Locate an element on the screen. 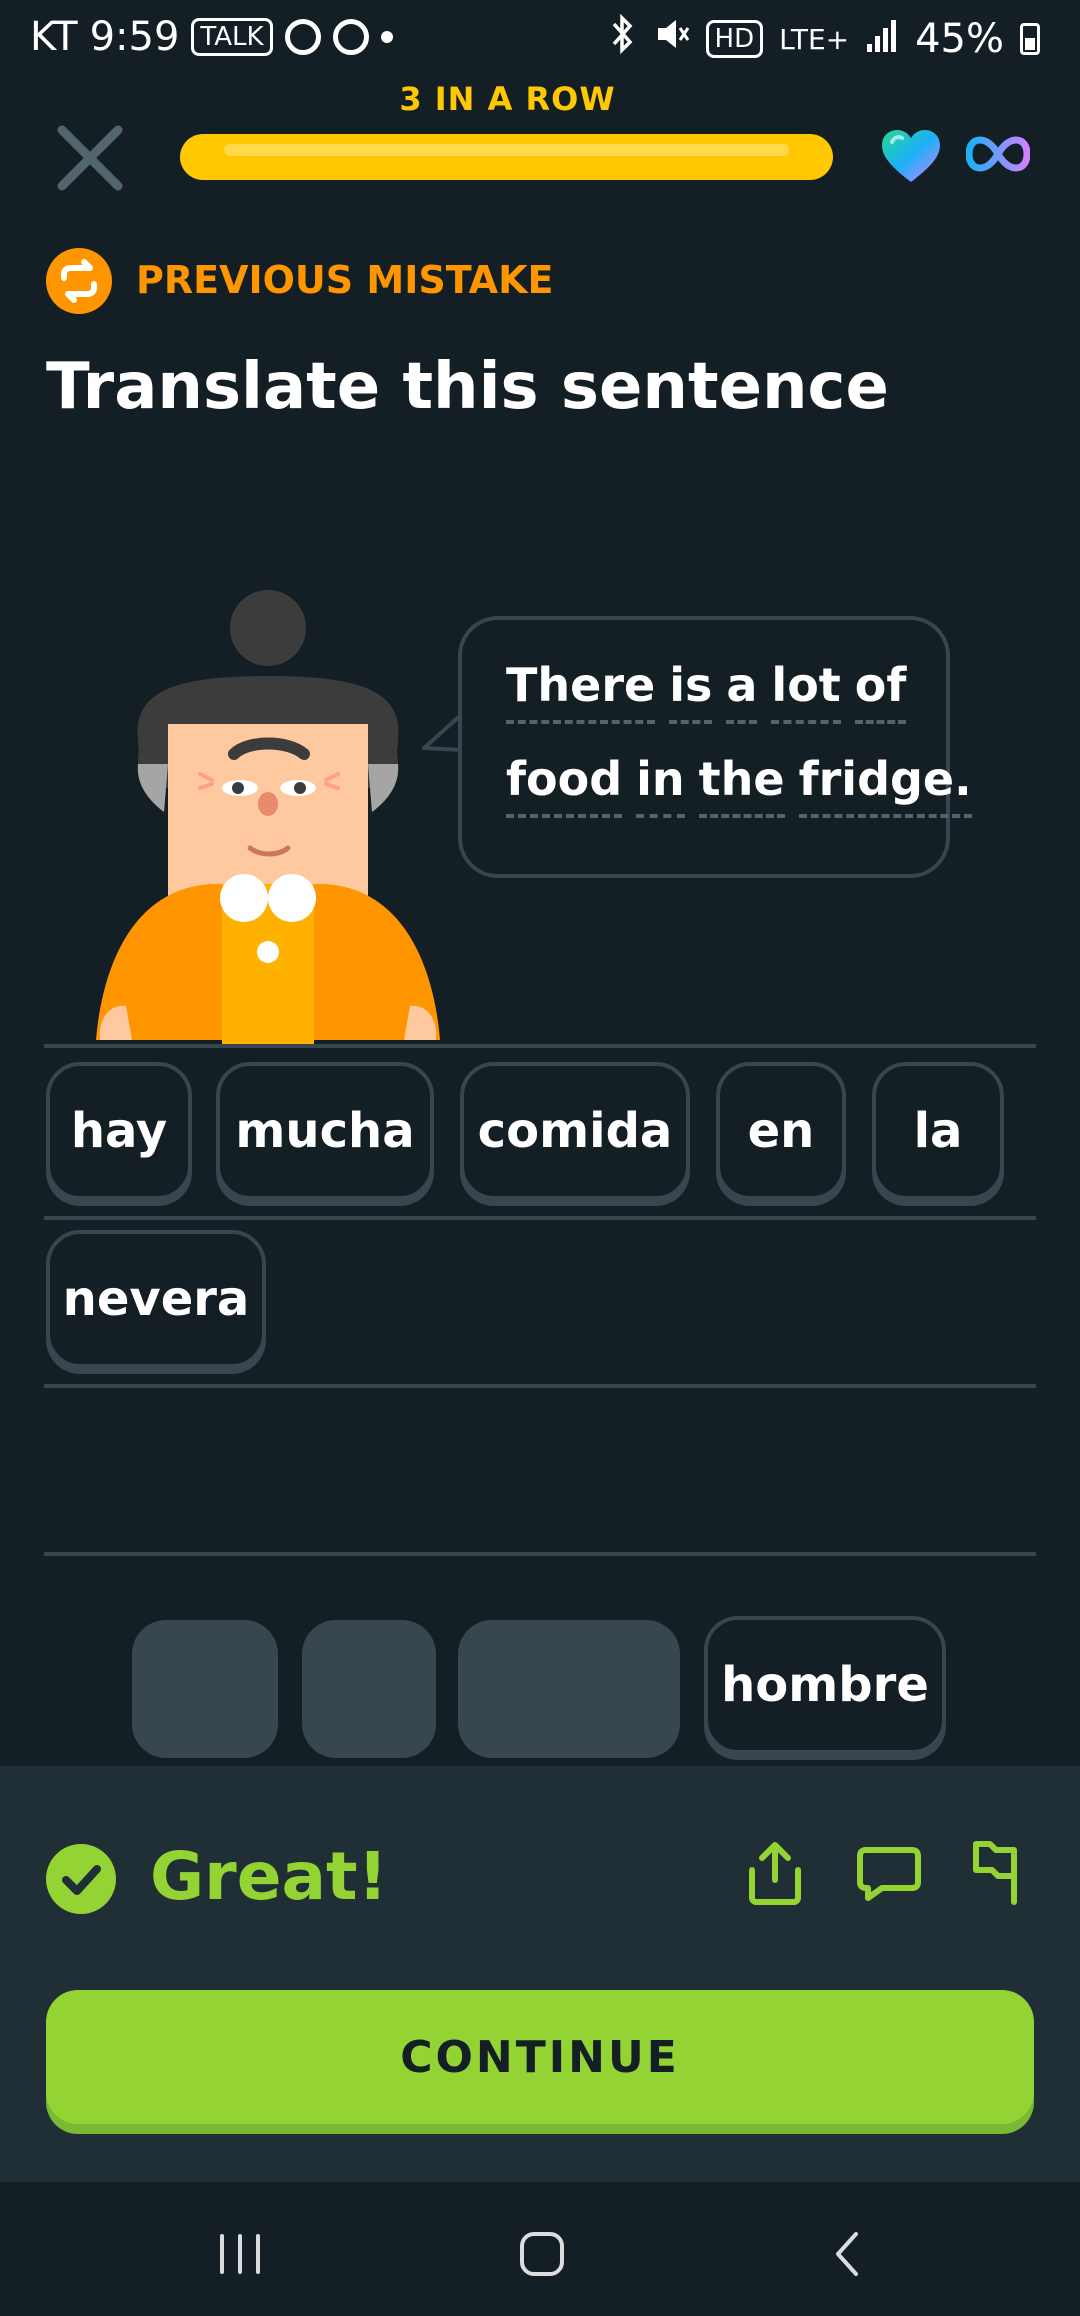  home-button is located at coordinates (542, 2254).